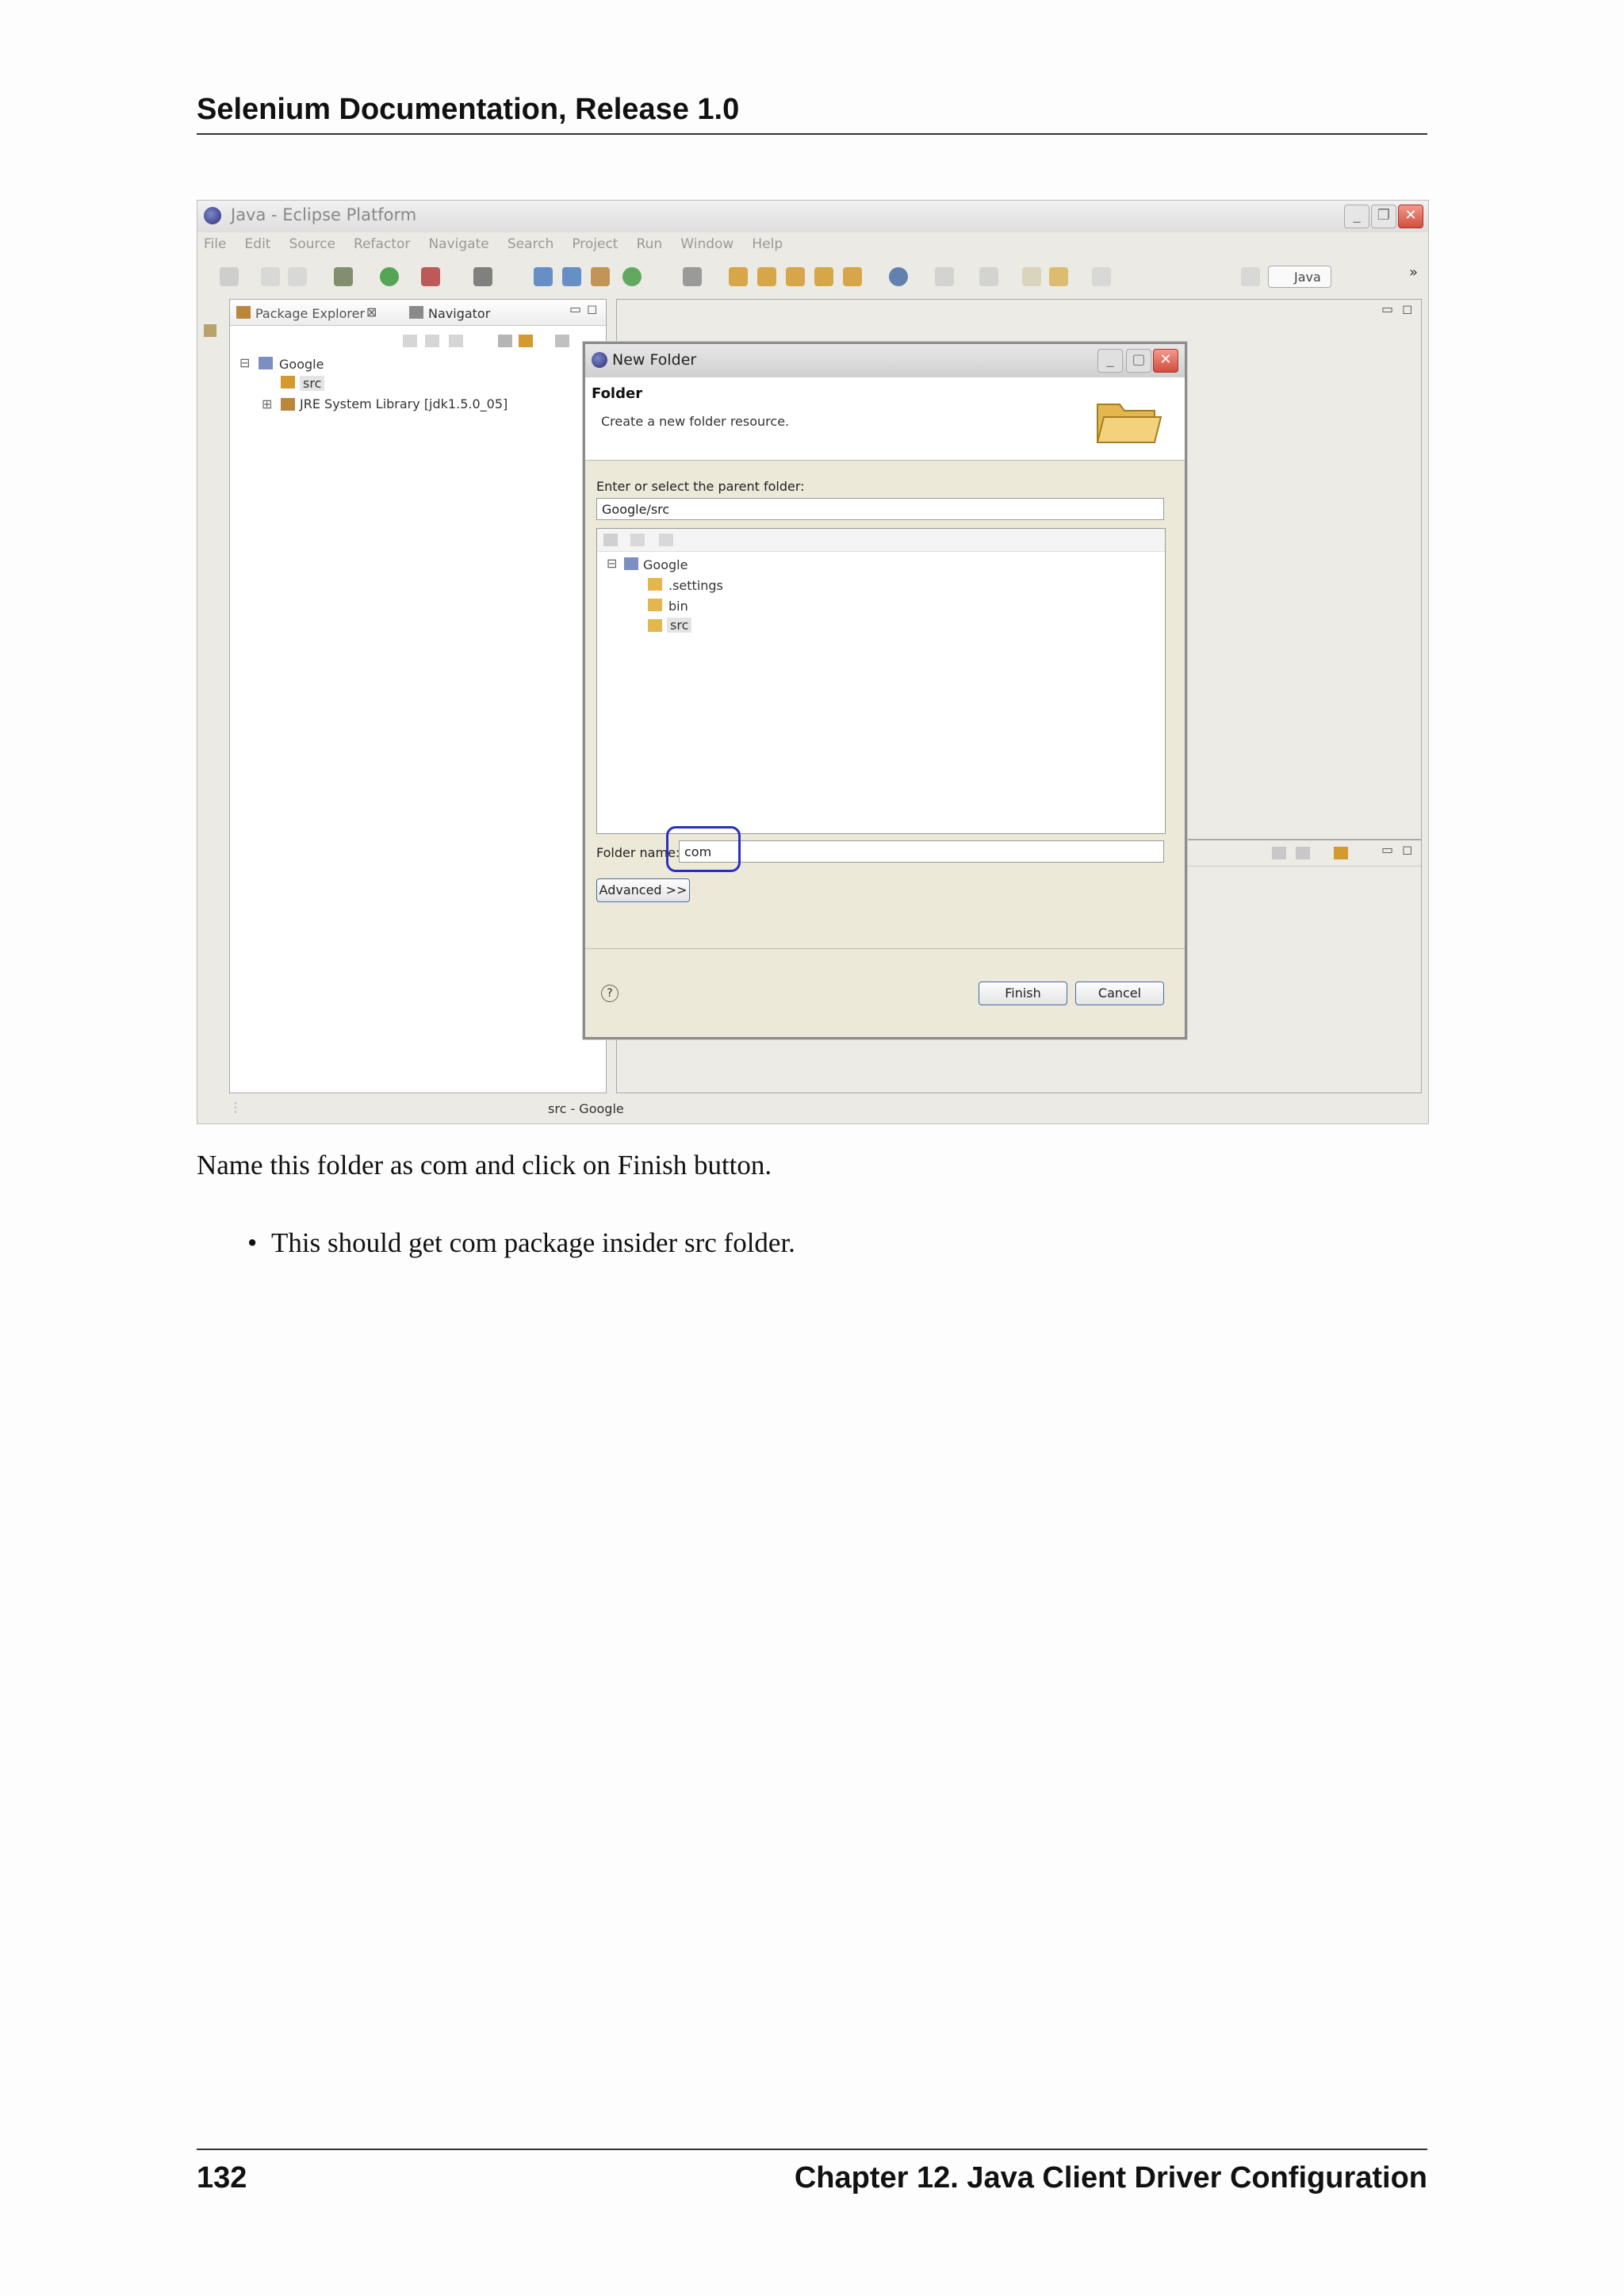 The width and height of the screenshot is (1624, 2296). What do you see at coordinates (371, 312) in the screenshot?
I see `close-tab-icon: ⊠` at bounding box center [371, 312].